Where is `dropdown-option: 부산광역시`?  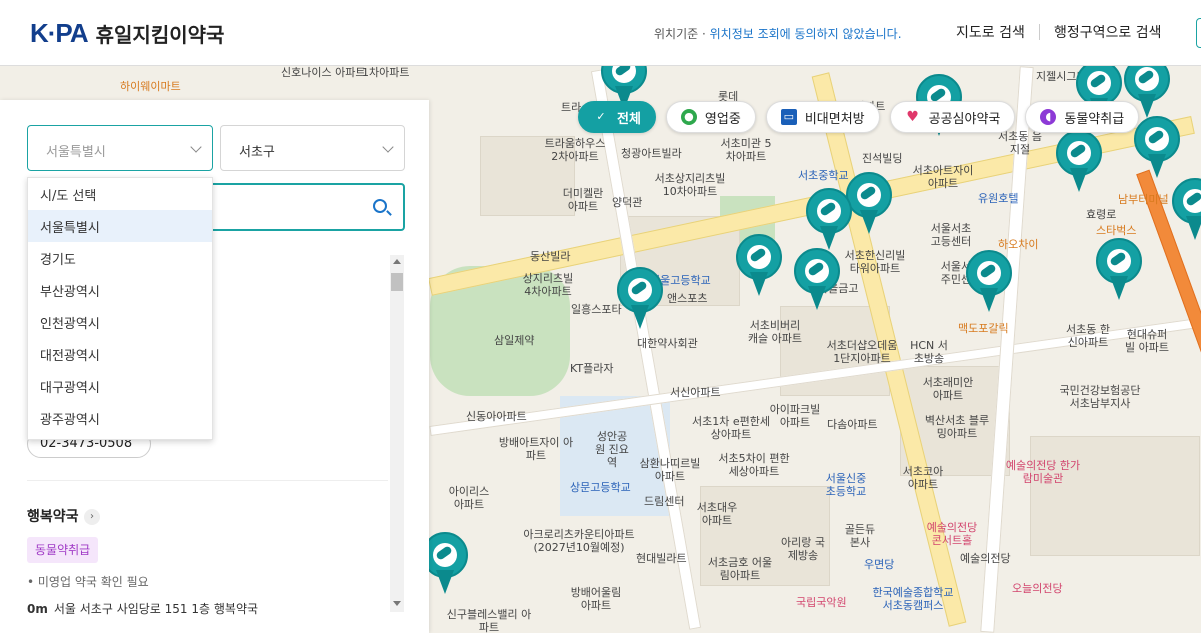 dropdown-option: 부산광역시 is located at coordinates (120, 290).